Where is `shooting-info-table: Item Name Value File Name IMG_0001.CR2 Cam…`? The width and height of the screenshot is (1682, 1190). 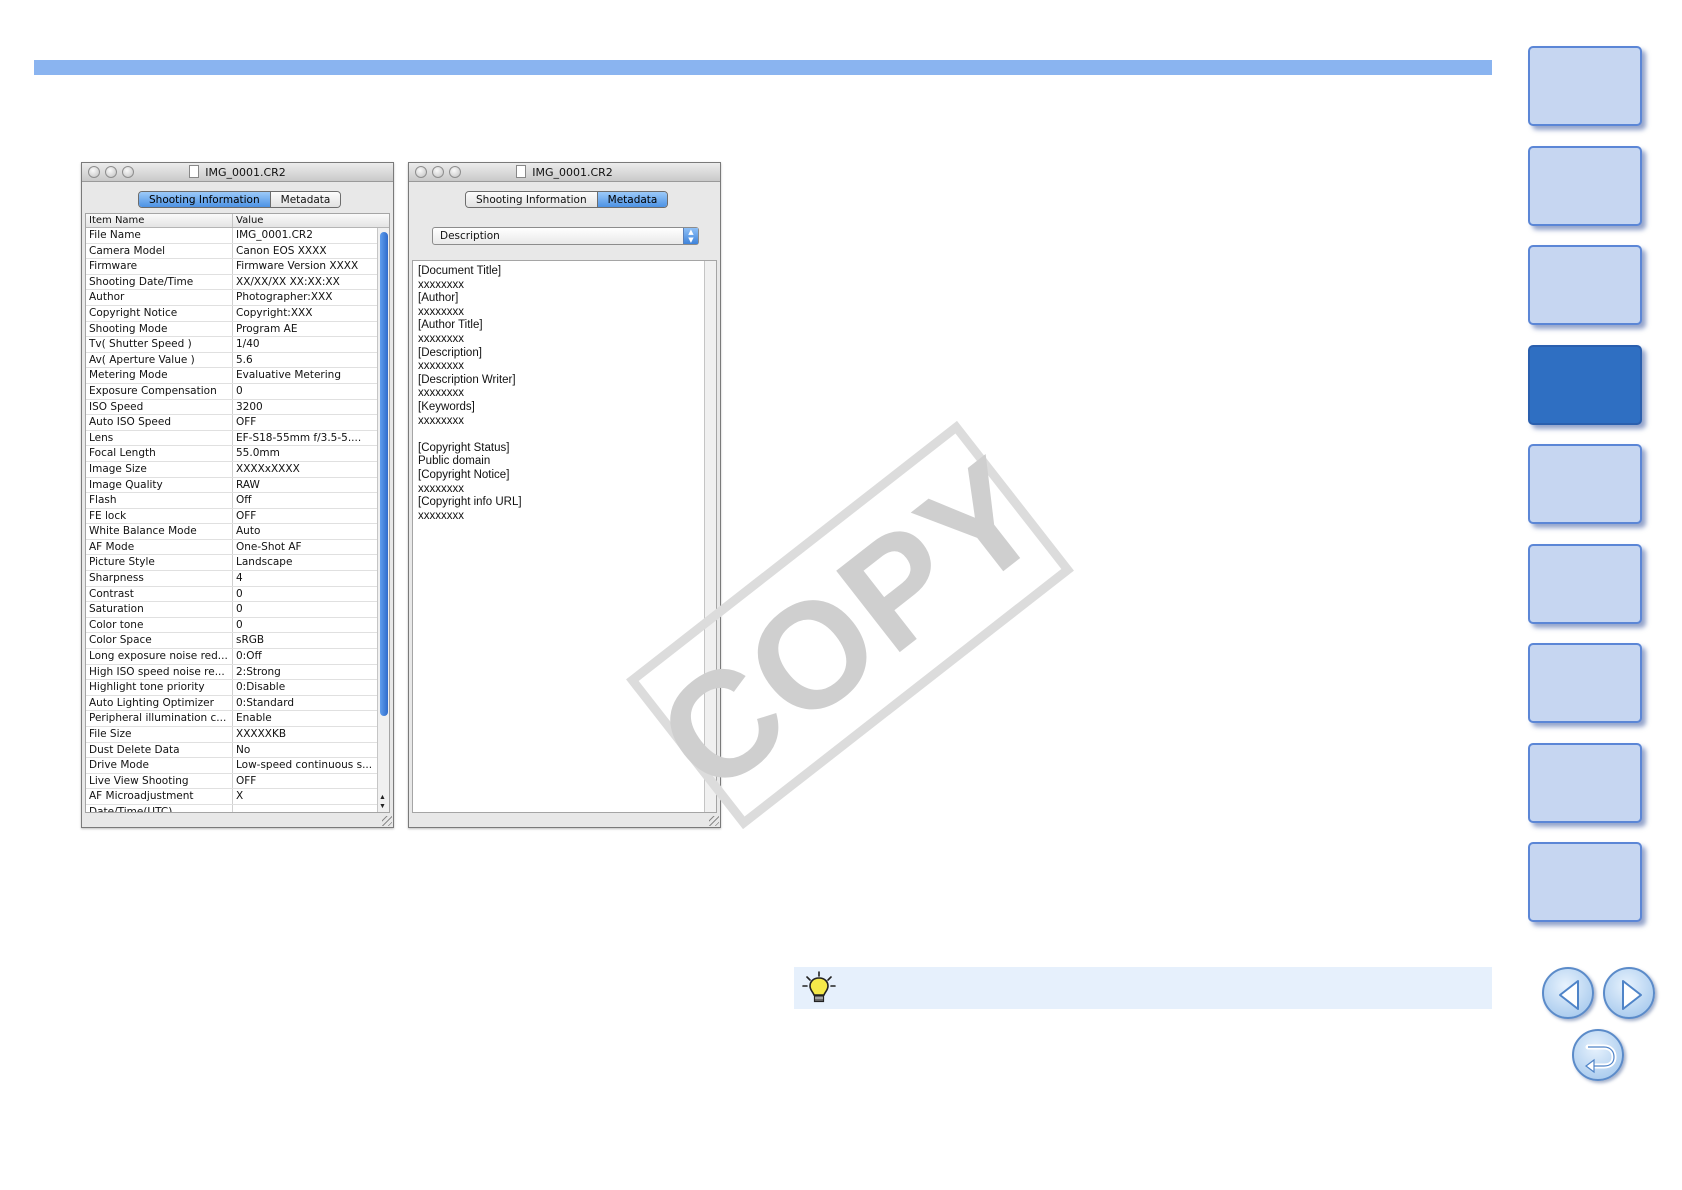 shooting-info-table: Item Name Value File Name IMG_0001.CR2 Cam… is located at coordinates (237, 513).